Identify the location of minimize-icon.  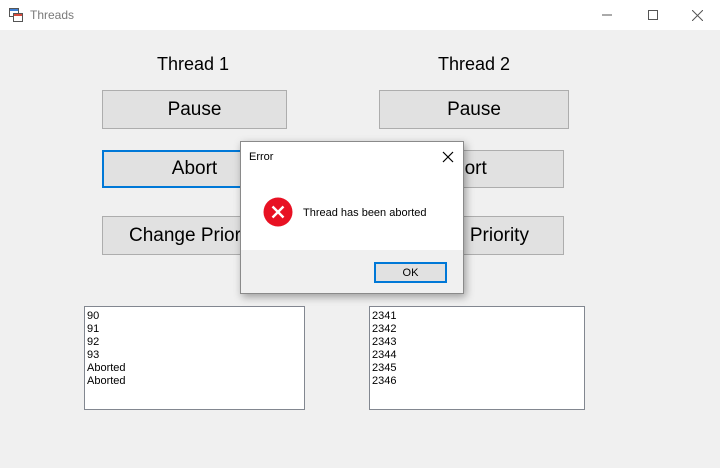
(607, 15).